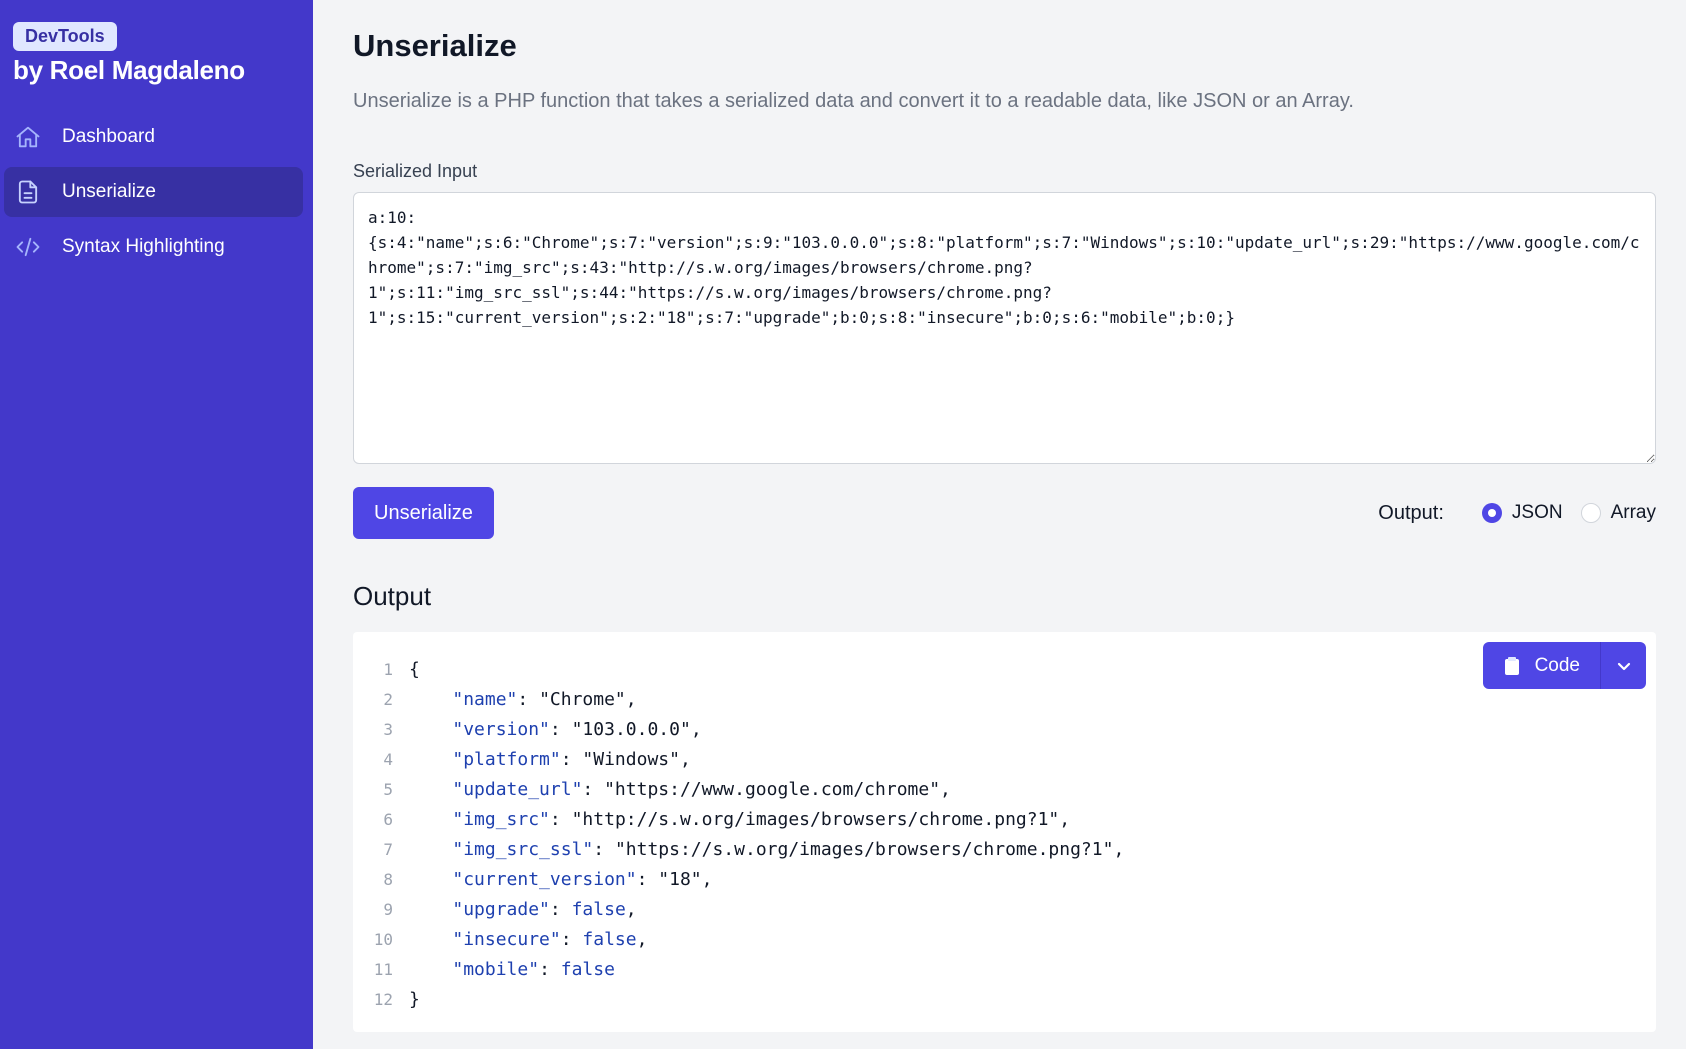 This screenshot has width=1686, height=1049. What do you see at coordinates (388, 759) in the screenshot?
I see `line-number: 4` at bounding box center [388, 759].